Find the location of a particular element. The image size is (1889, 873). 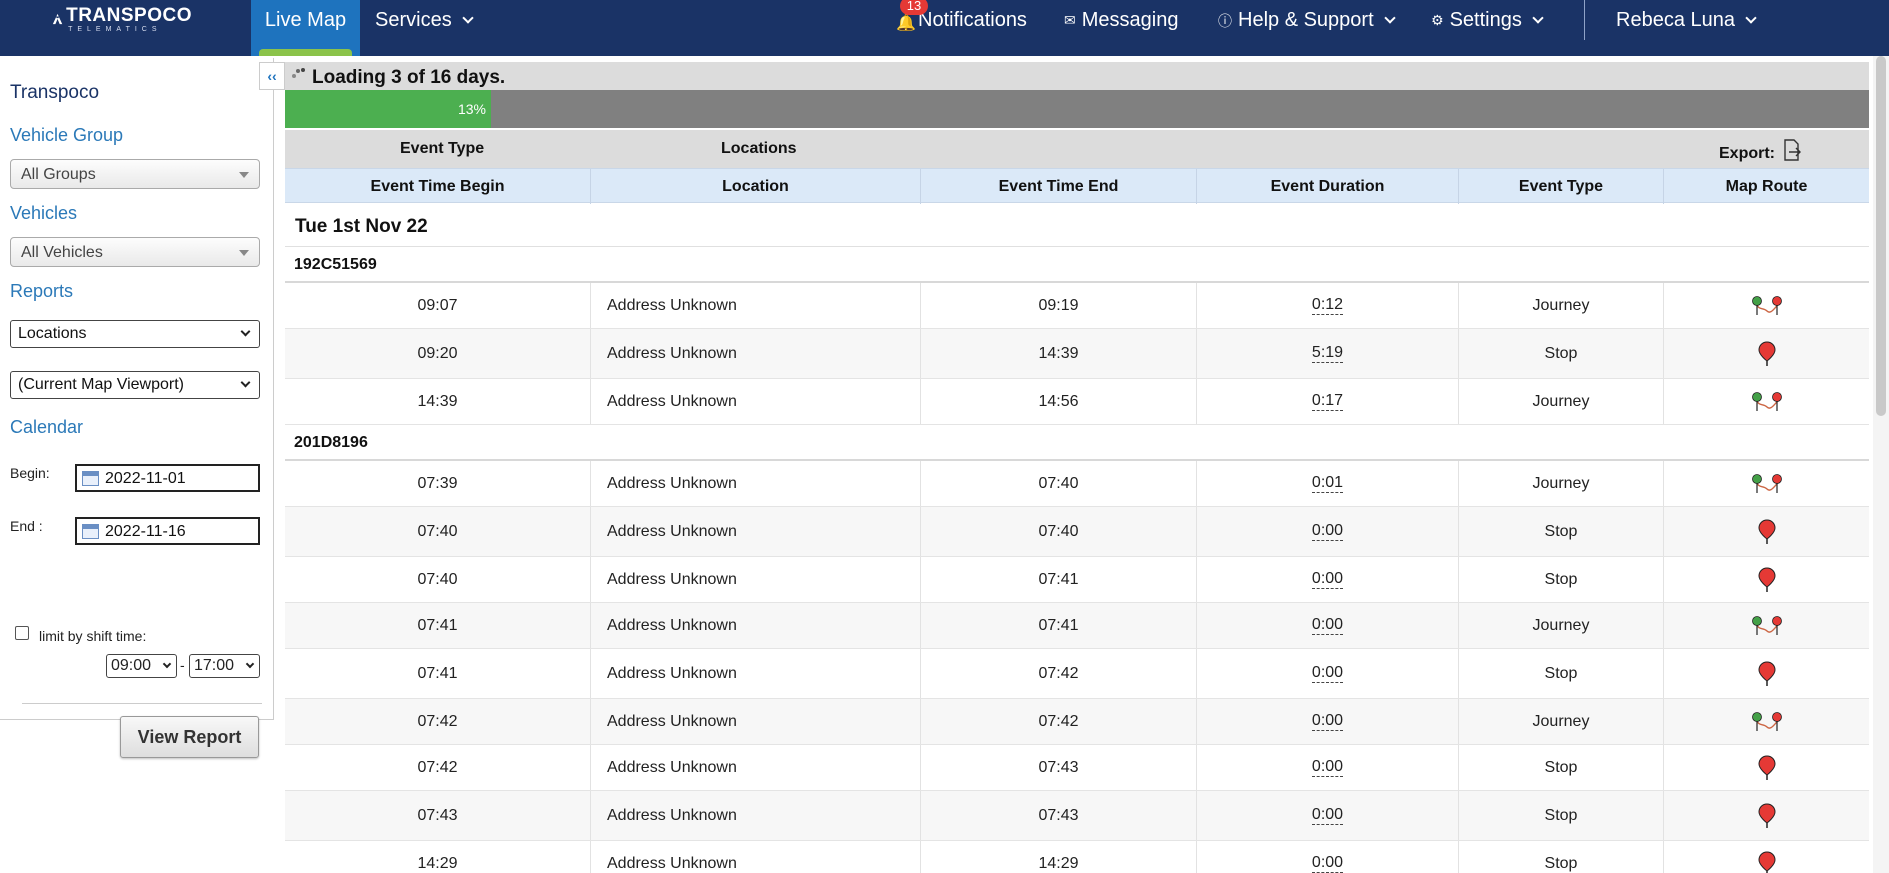

table-row: 07:40 Address Unknown 07:41 0:00 Stop is located at coordinates (1077, 580).